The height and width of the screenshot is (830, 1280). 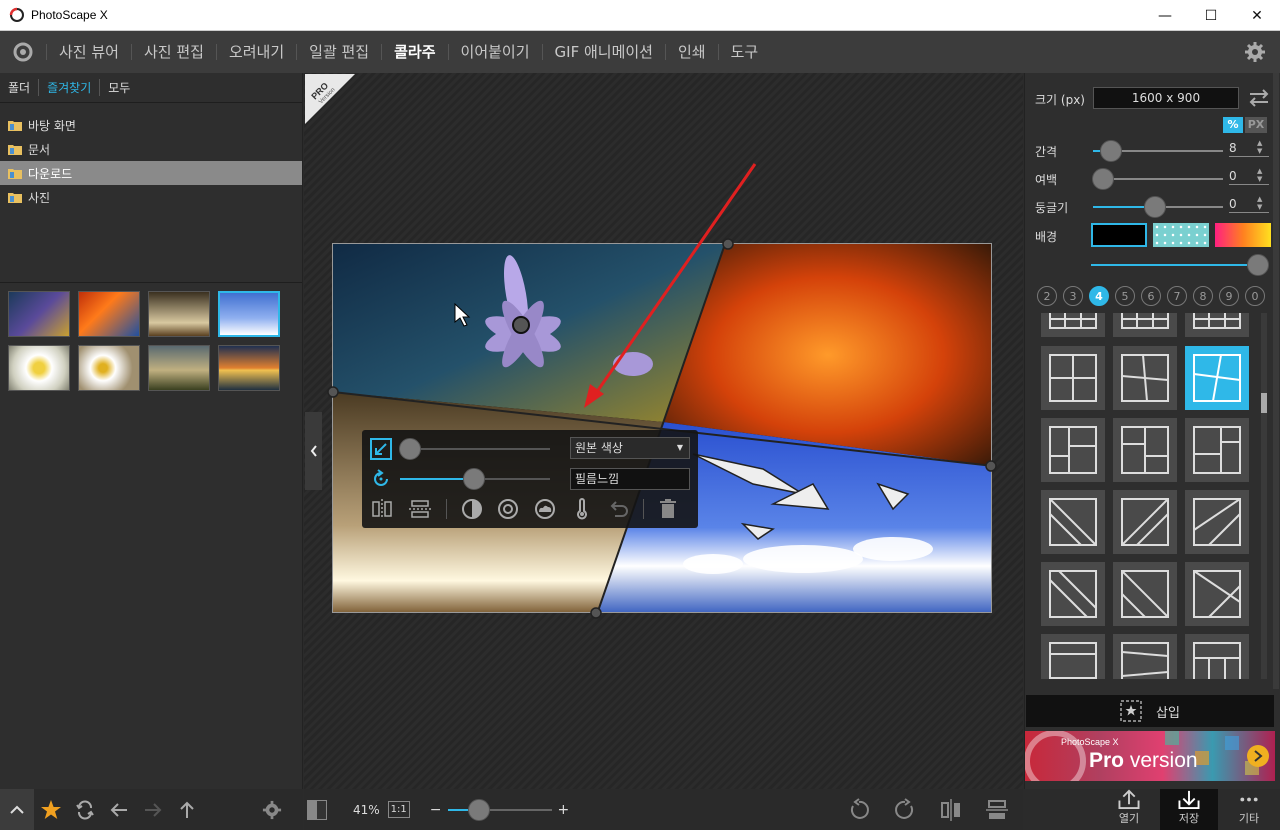 I want to click on maximize-button: ☐, so click(x=1211, y=15).